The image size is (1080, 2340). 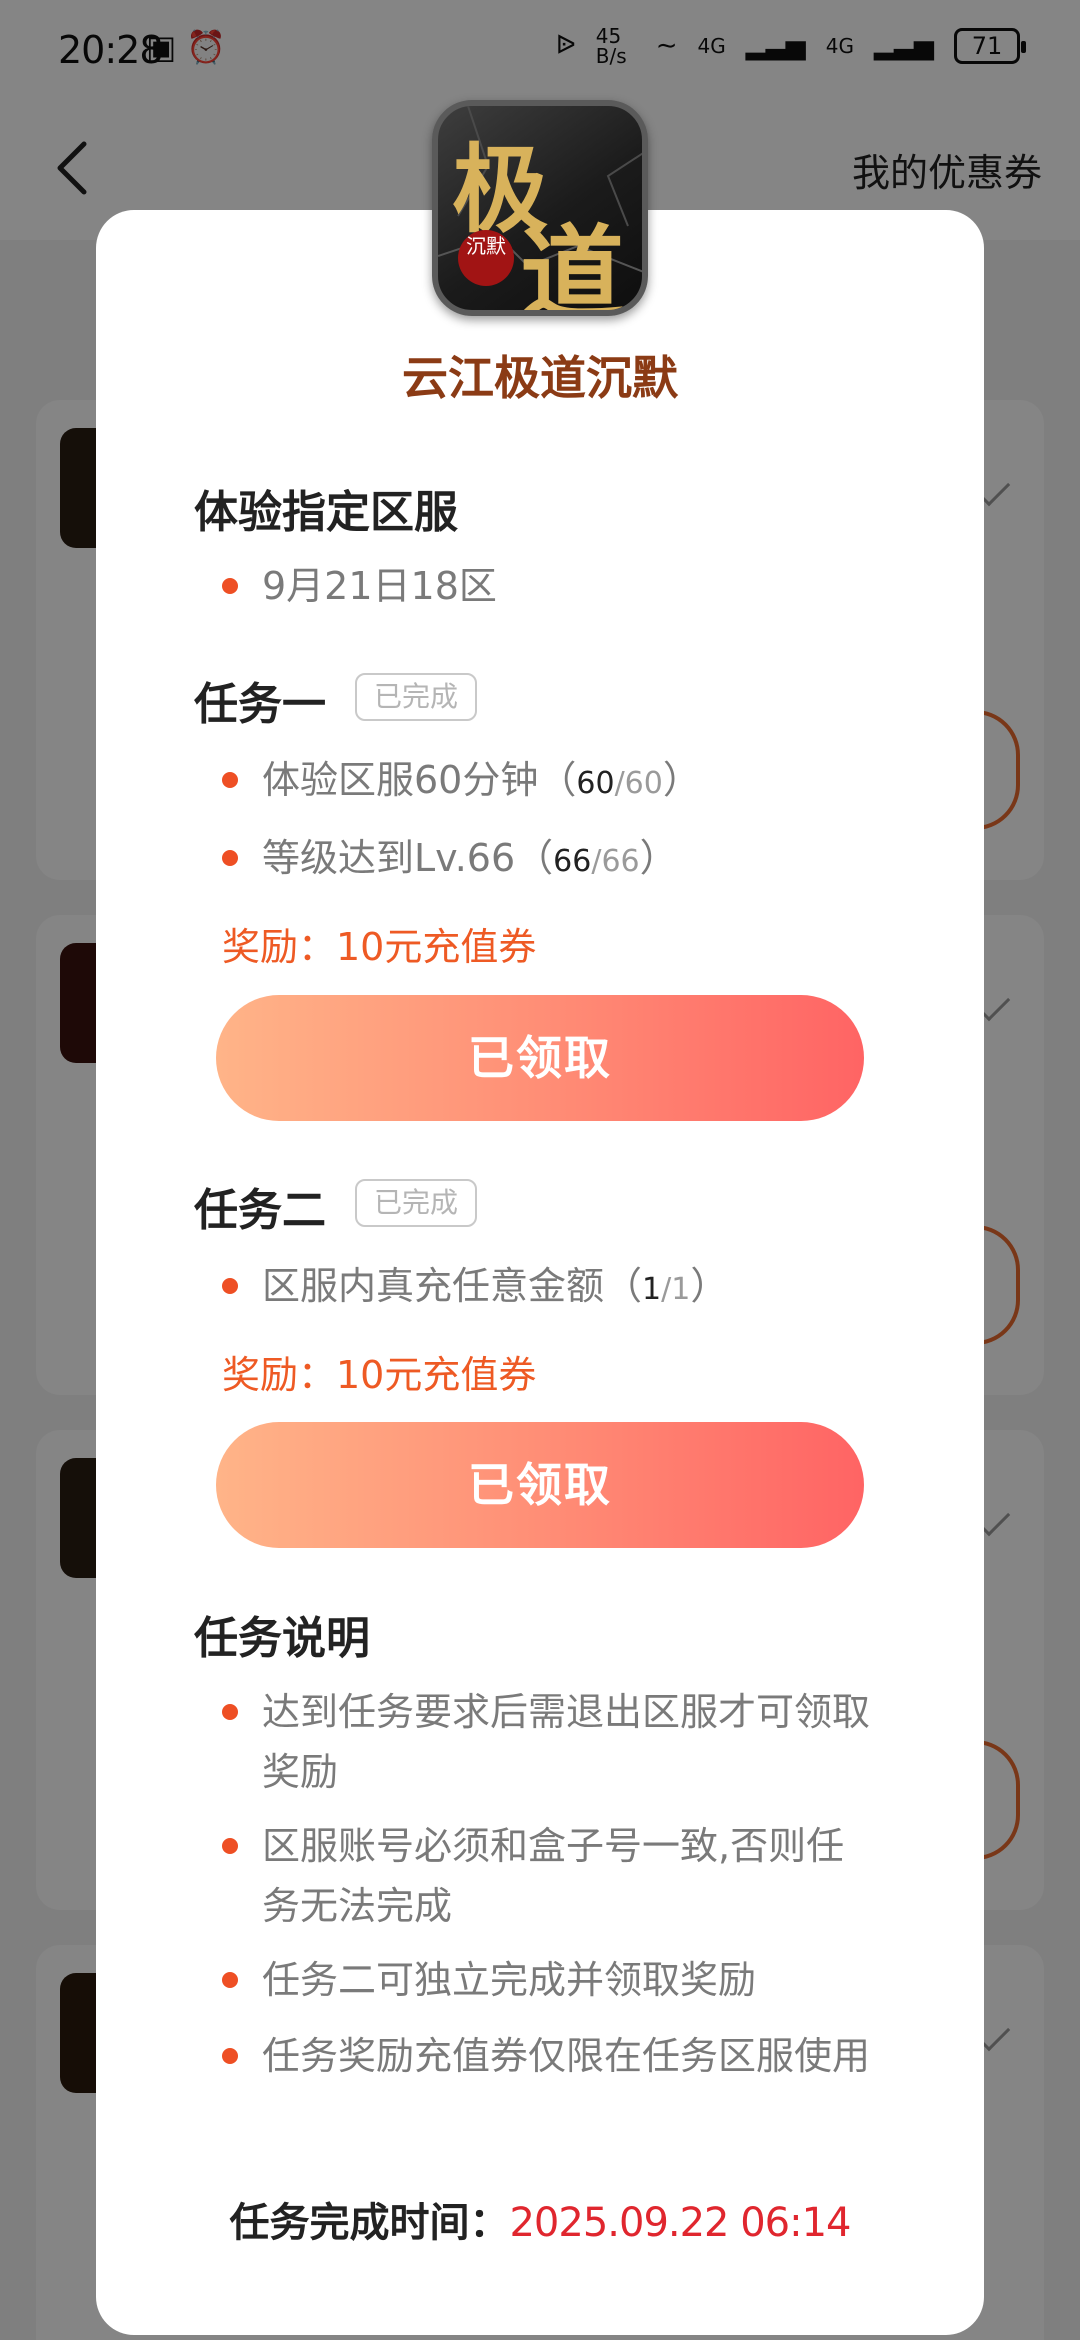 What do you see at coordinates (566, 2056) in the screenshot?
I see `note-text: 任务奖励充值券仅限在任务区服使用` at bounding box center [566, 2056].